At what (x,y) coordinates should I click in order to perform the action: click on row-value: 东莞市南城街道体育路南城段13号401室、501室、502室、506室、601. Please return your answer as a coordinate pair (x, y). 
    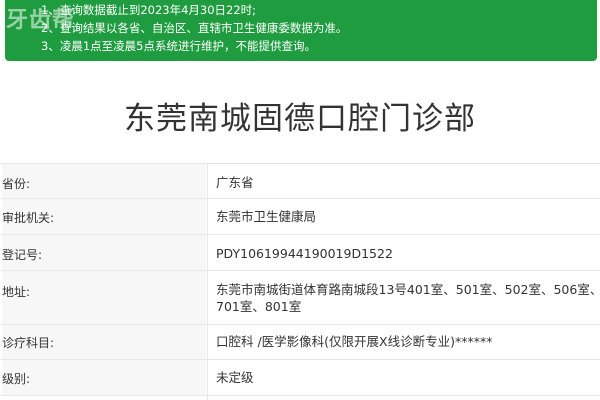
    Looking at the image, I should click on (408, 289).